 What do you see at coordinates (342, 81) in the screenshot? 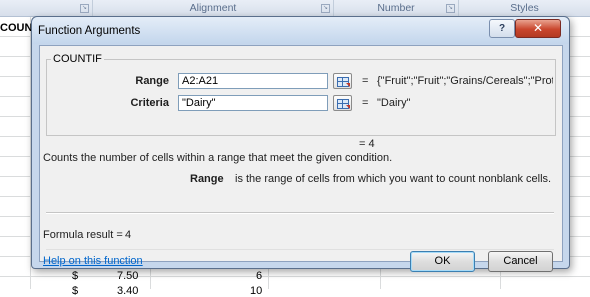
I see `range-collapse-button` at bounding box center [342, 81].